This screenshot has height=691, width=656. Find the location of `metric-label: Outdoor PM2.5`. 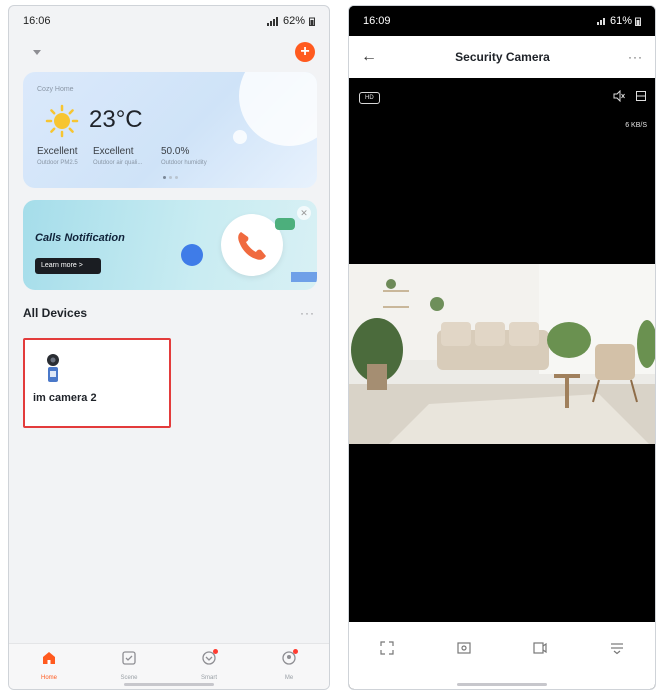

metric-label: Outdoor PM2.5 is located at coordinates (57, 163).